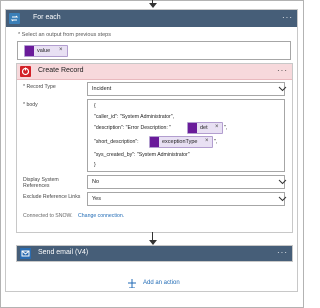  What do you see at coordinates (61, 70) in the screenshot?
I see `create-record-title: Create Record` at bounding box center [61, 70].